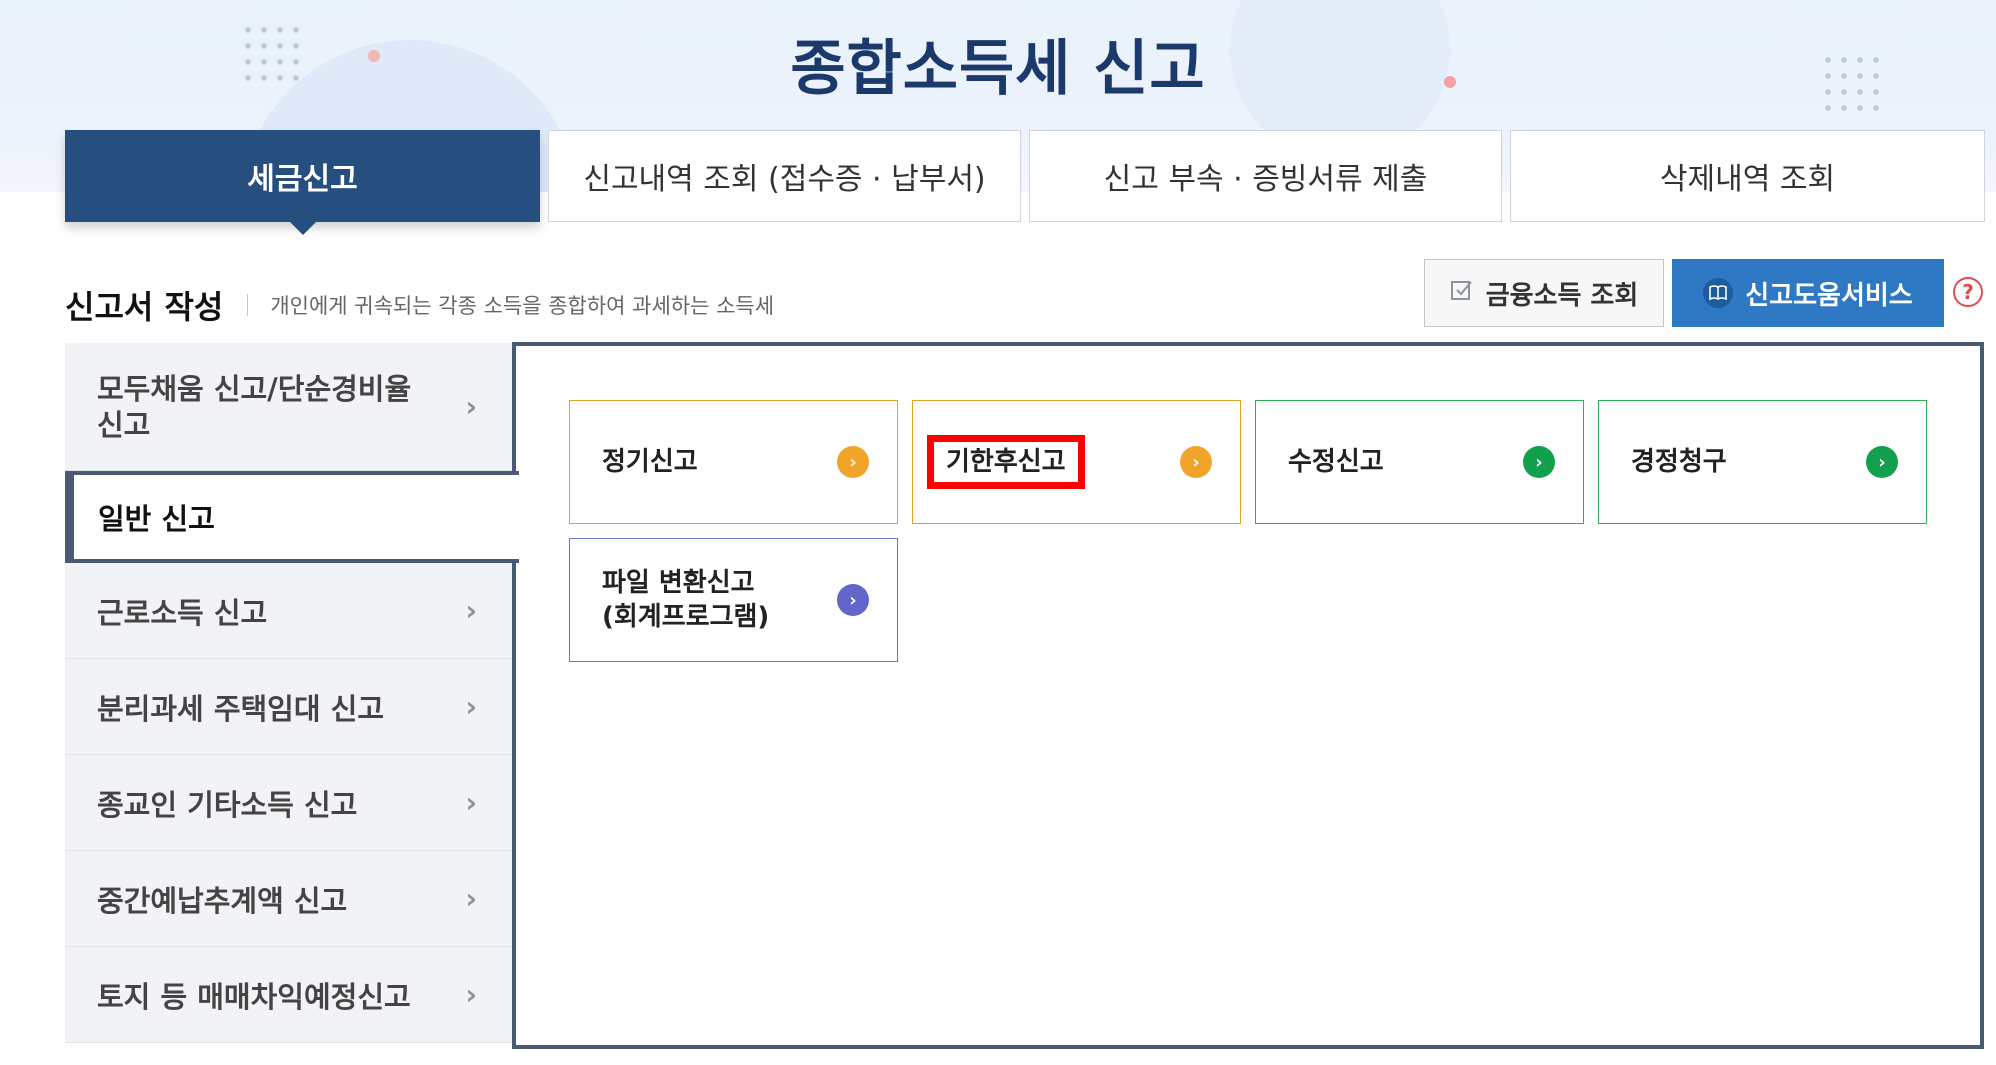 This screenshot has height=1065, width=1996. What do you see at coordinates (1762, 462) in the screenshot?
I see `card-correction-claim: 경정청구 ›` at bounding box center [1762, 462].